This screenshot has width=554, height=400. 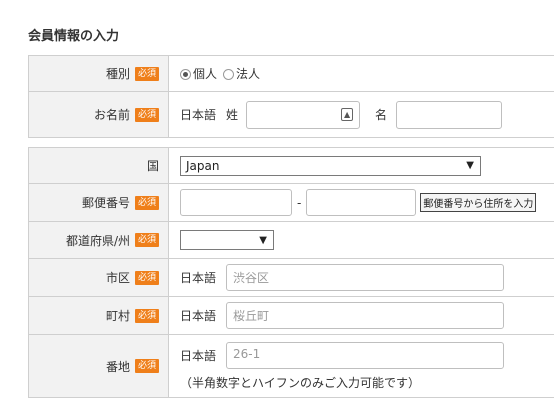 I want to click on contact-card-icon: ▲, so click(x=347, y=114).